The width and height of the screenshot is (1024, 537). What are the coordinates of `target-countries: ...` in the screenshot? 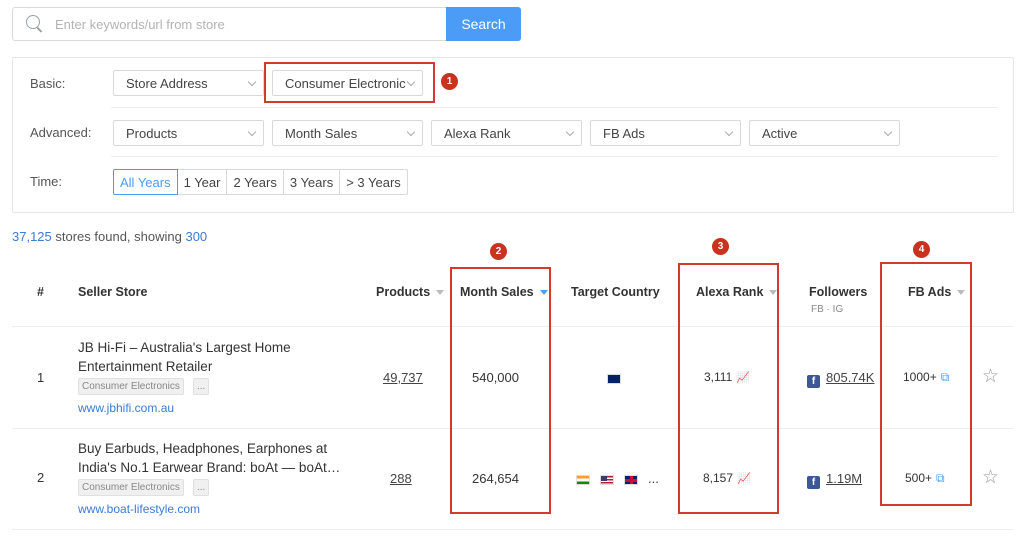 It's located at (617, 478).